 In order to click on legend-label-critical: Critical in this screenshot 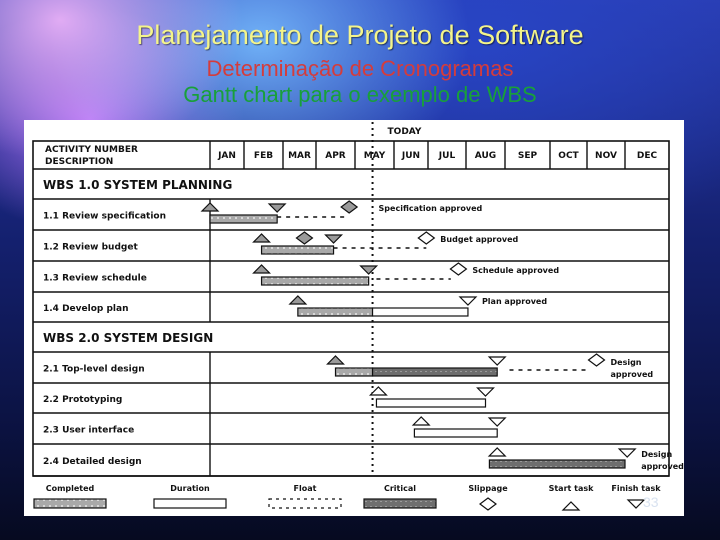, I will do `click(400, 488)`.